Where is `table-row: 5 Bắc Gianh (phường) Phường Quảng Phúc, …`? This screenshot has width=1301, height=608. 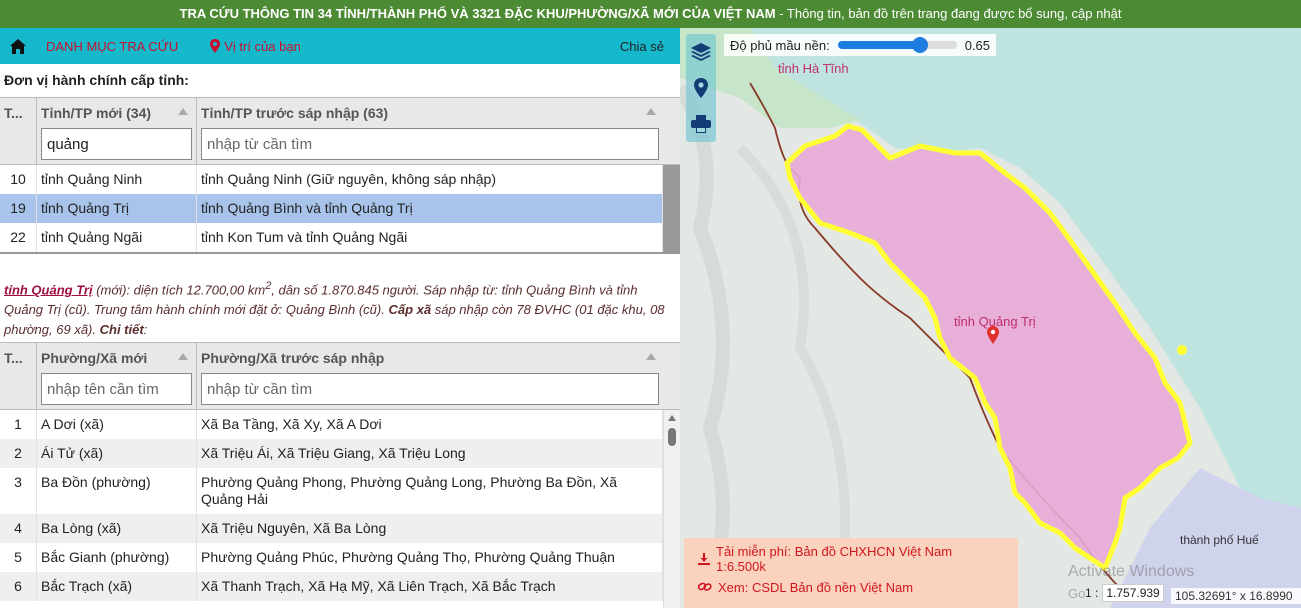
table-row: 5 Bắc Gianh (phường) Phường Quảng Phúc, … is located at coordinates (331, 557).